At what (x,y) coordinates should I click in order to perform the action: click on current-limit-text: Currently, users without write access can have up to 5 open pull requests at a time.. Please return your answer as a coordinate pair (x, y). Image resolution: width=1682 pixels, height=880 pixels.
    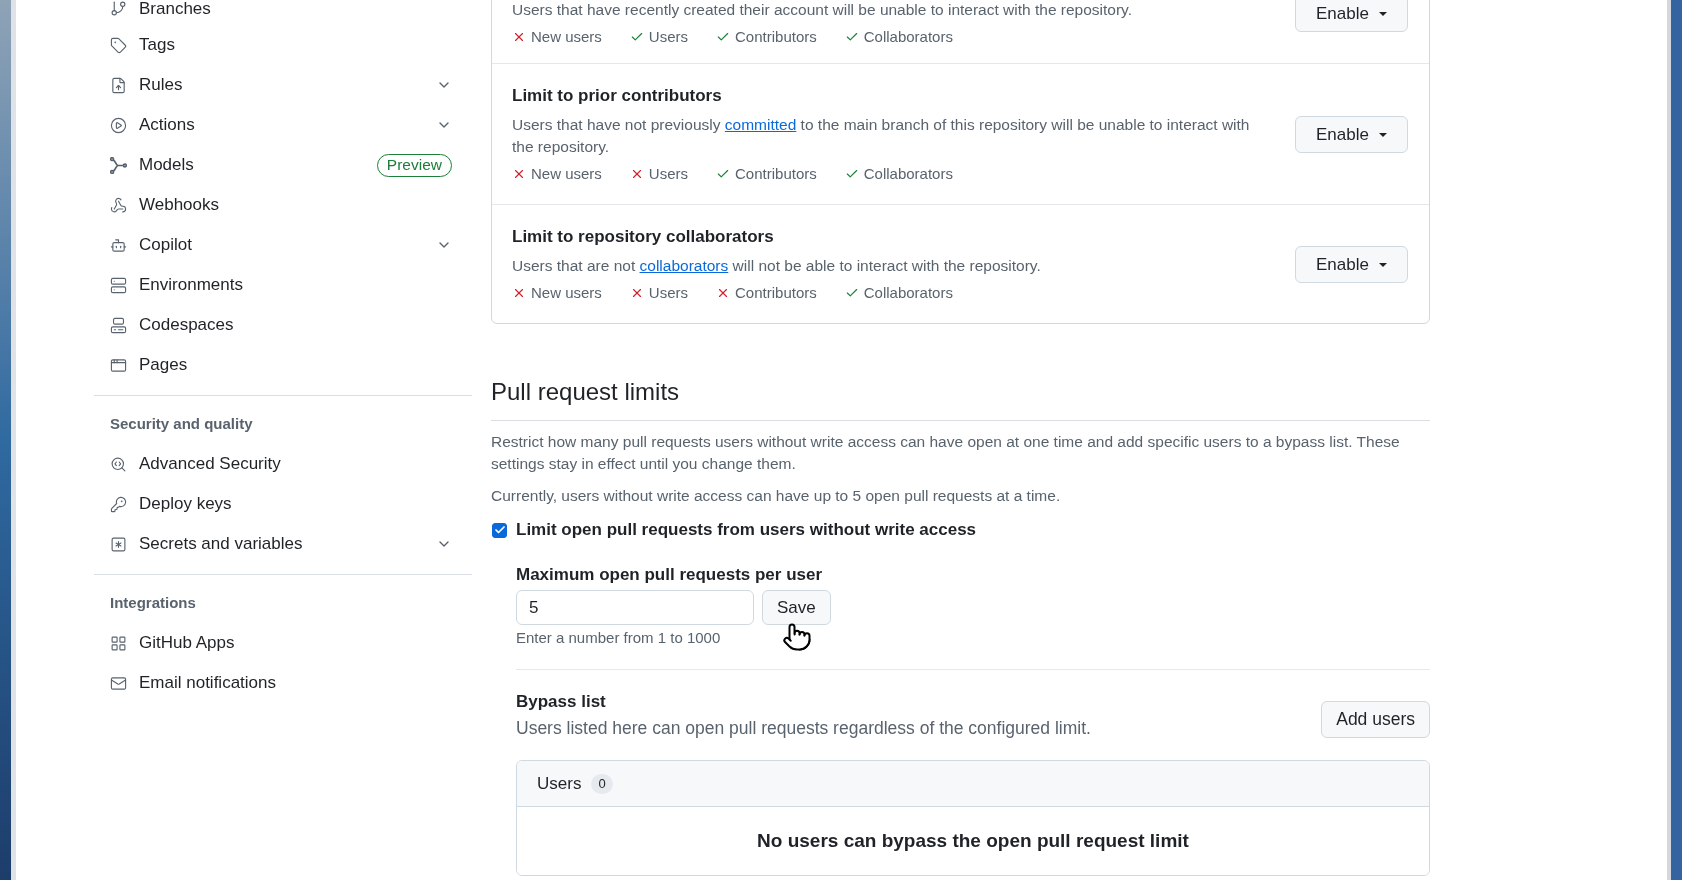
    Looking at the image, I should click on (776, 496).